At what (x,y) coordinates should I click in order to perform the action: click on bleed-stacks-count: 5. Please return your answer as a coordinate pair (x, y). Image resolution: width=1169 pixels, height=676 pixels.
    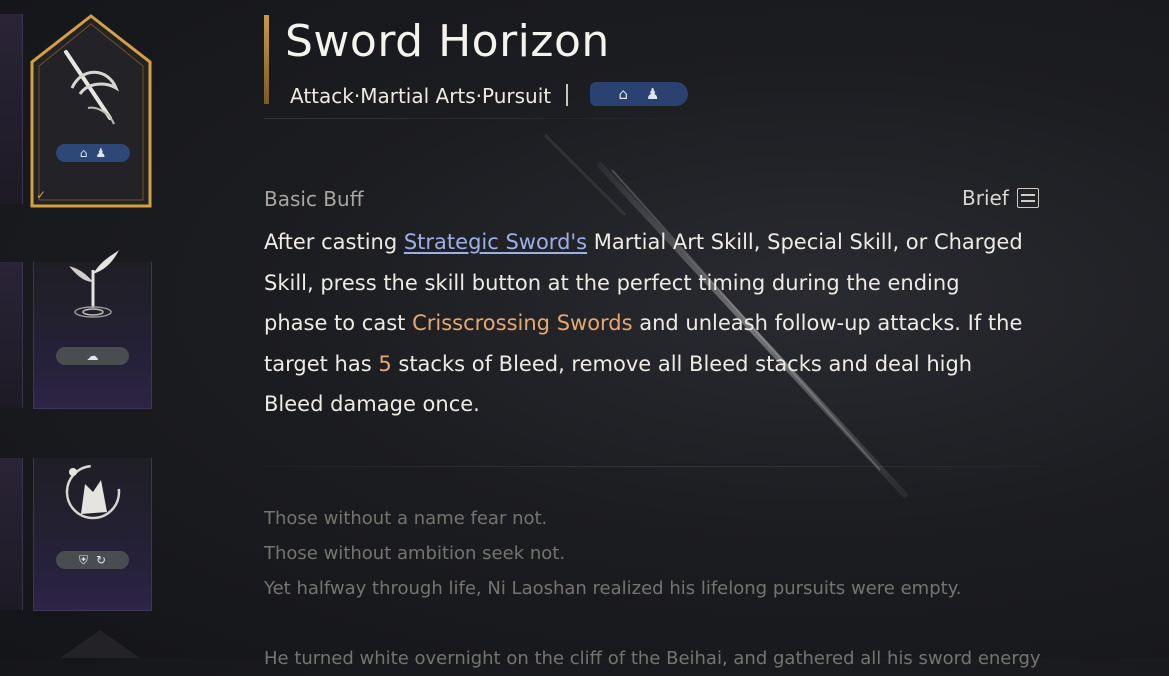
    Looking at the image, I should click on (385, 363).